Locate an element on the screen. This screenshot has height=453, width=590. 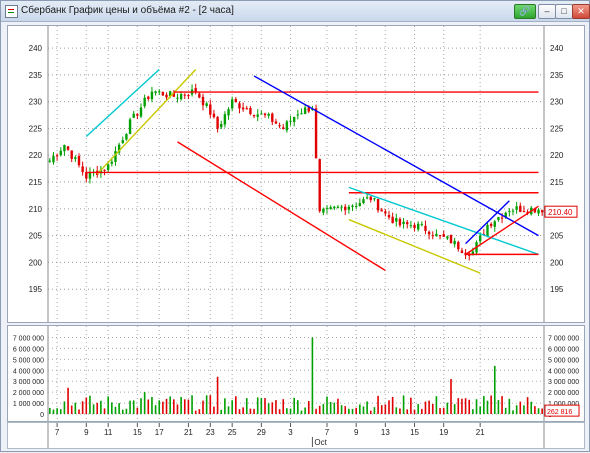
price-tick-label-left: 205 is located at coordinates (36, 236).